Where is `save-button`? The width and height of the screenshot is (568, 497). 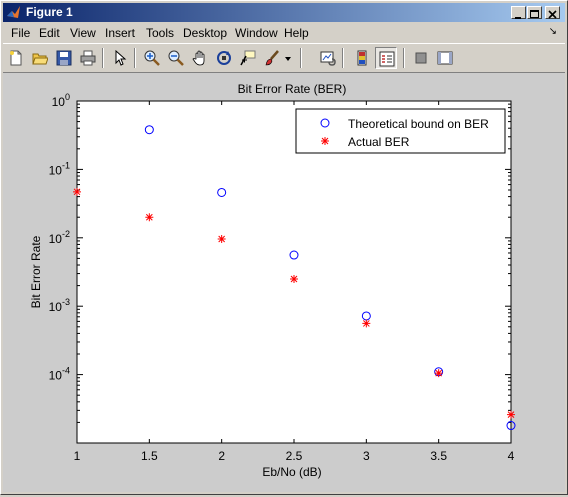 save-button is located at coordinates (64, 58).